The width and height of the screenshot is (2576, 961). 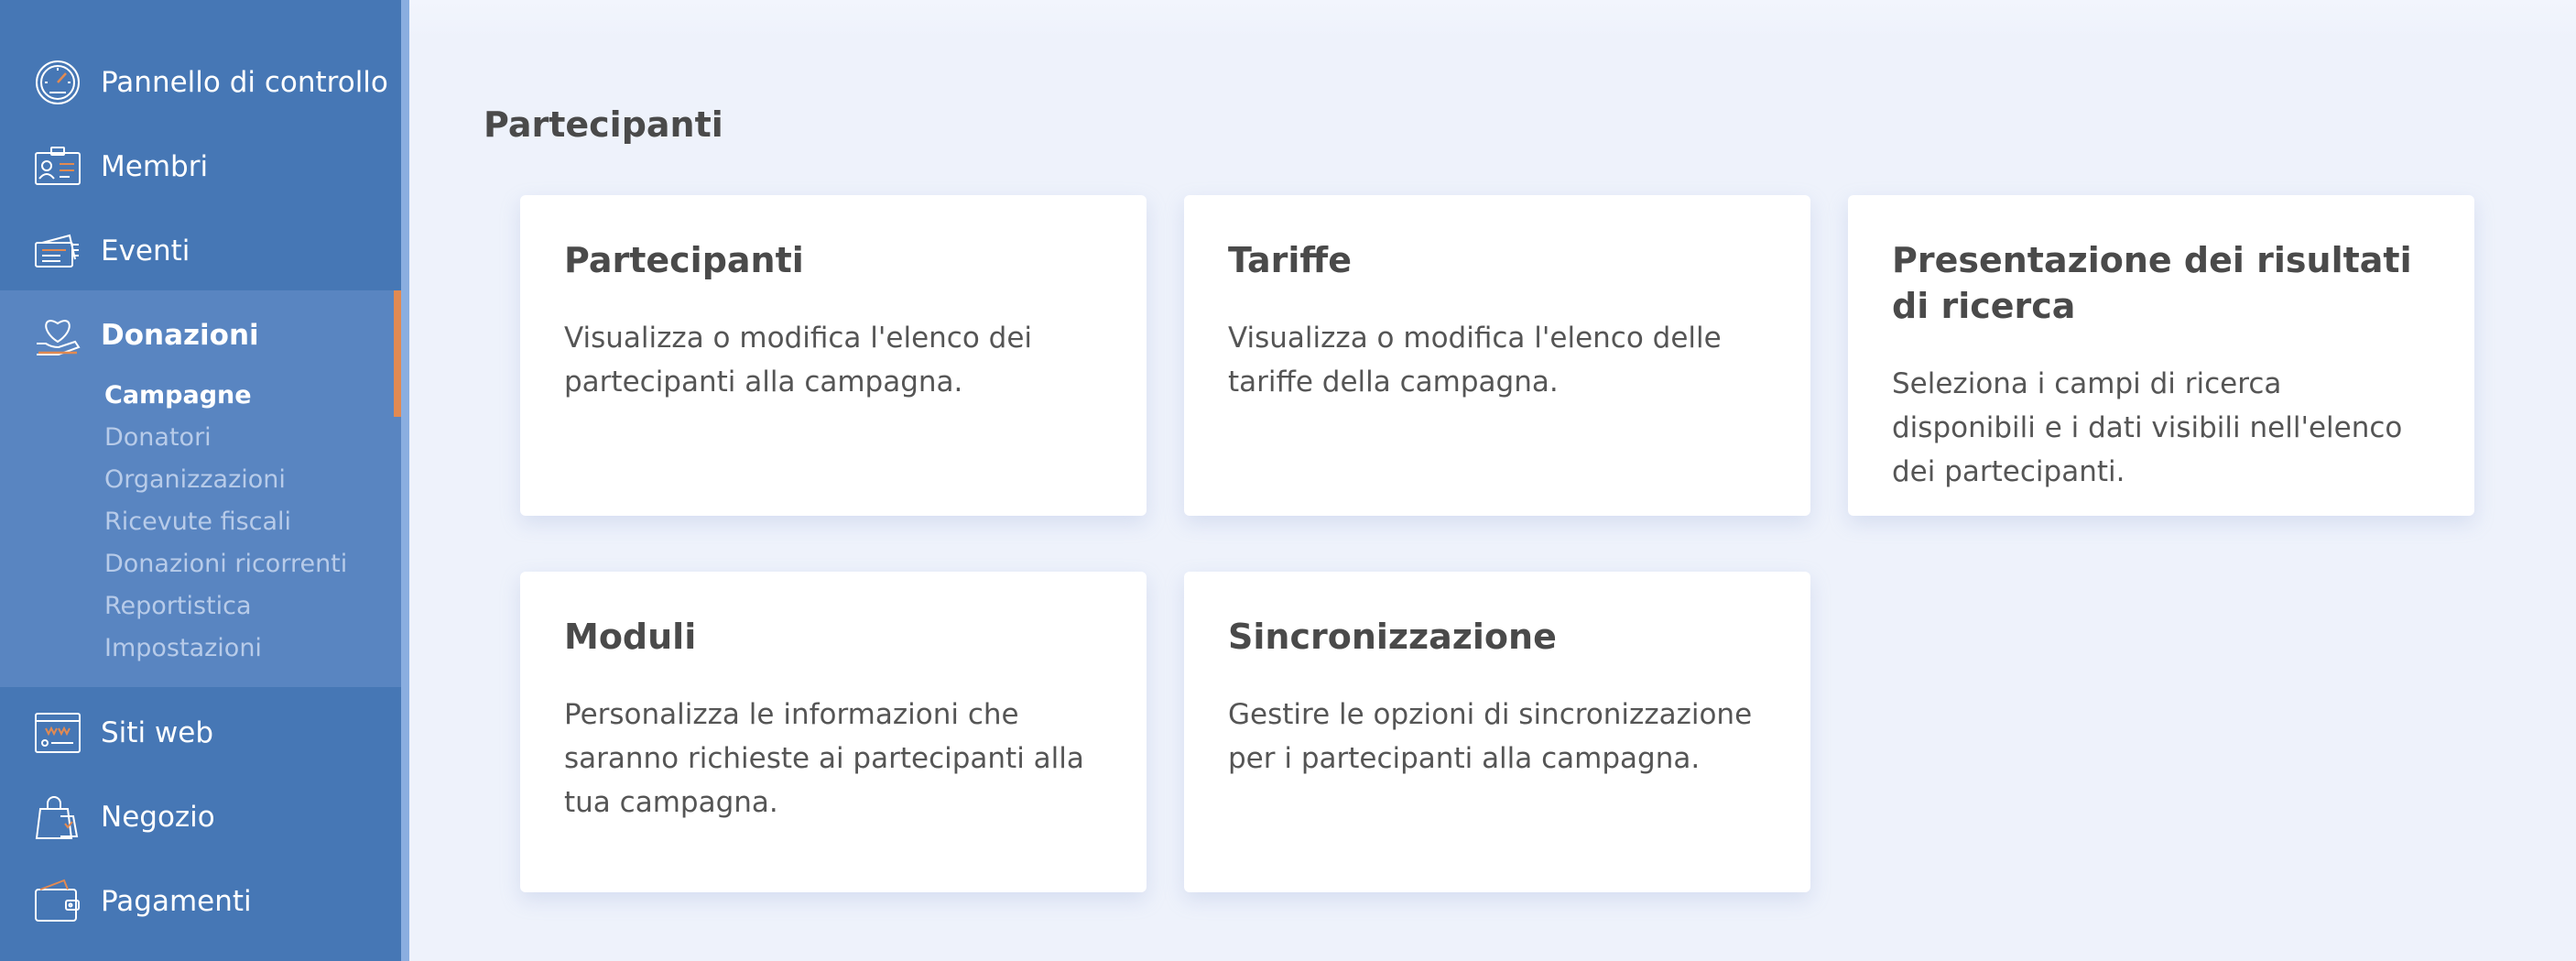 I want to click on sidebar-subitem-tax-receipts: Ricevute fiscali, so click(x=197, y=522).